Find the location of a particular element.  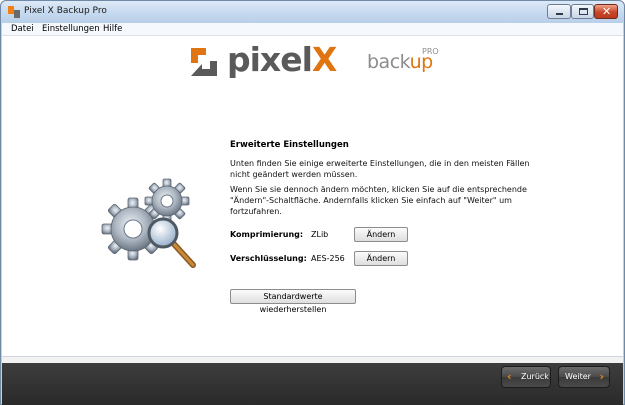

restore-defaults-button: Standardwerte wiederherstellen is located at coordinates (293, 301).